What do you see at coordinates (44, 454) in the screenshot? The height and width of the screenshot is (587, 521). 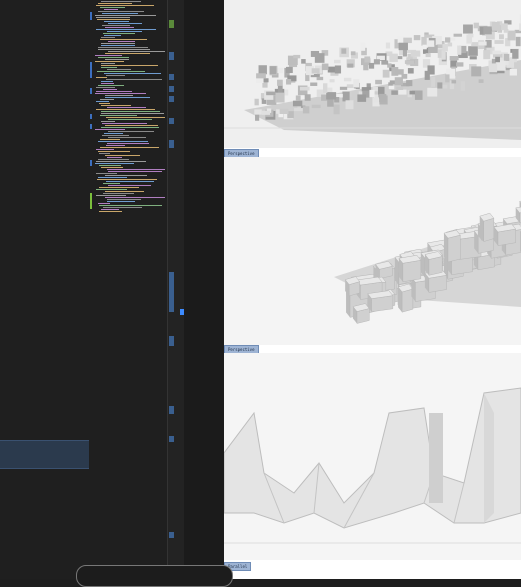 I see `selected-line-highlight` at bounding box center [44, 454].